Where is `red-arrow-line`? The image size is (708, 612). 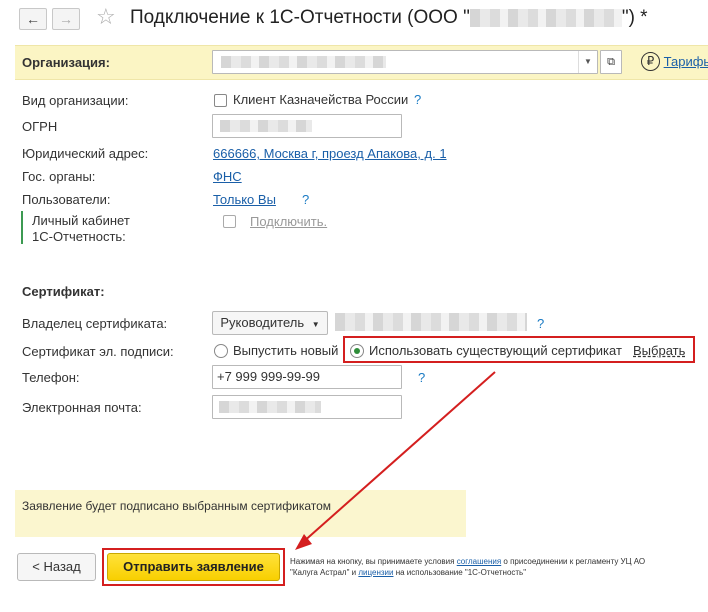
red-arrow-line is located at coordinates (398, 457).